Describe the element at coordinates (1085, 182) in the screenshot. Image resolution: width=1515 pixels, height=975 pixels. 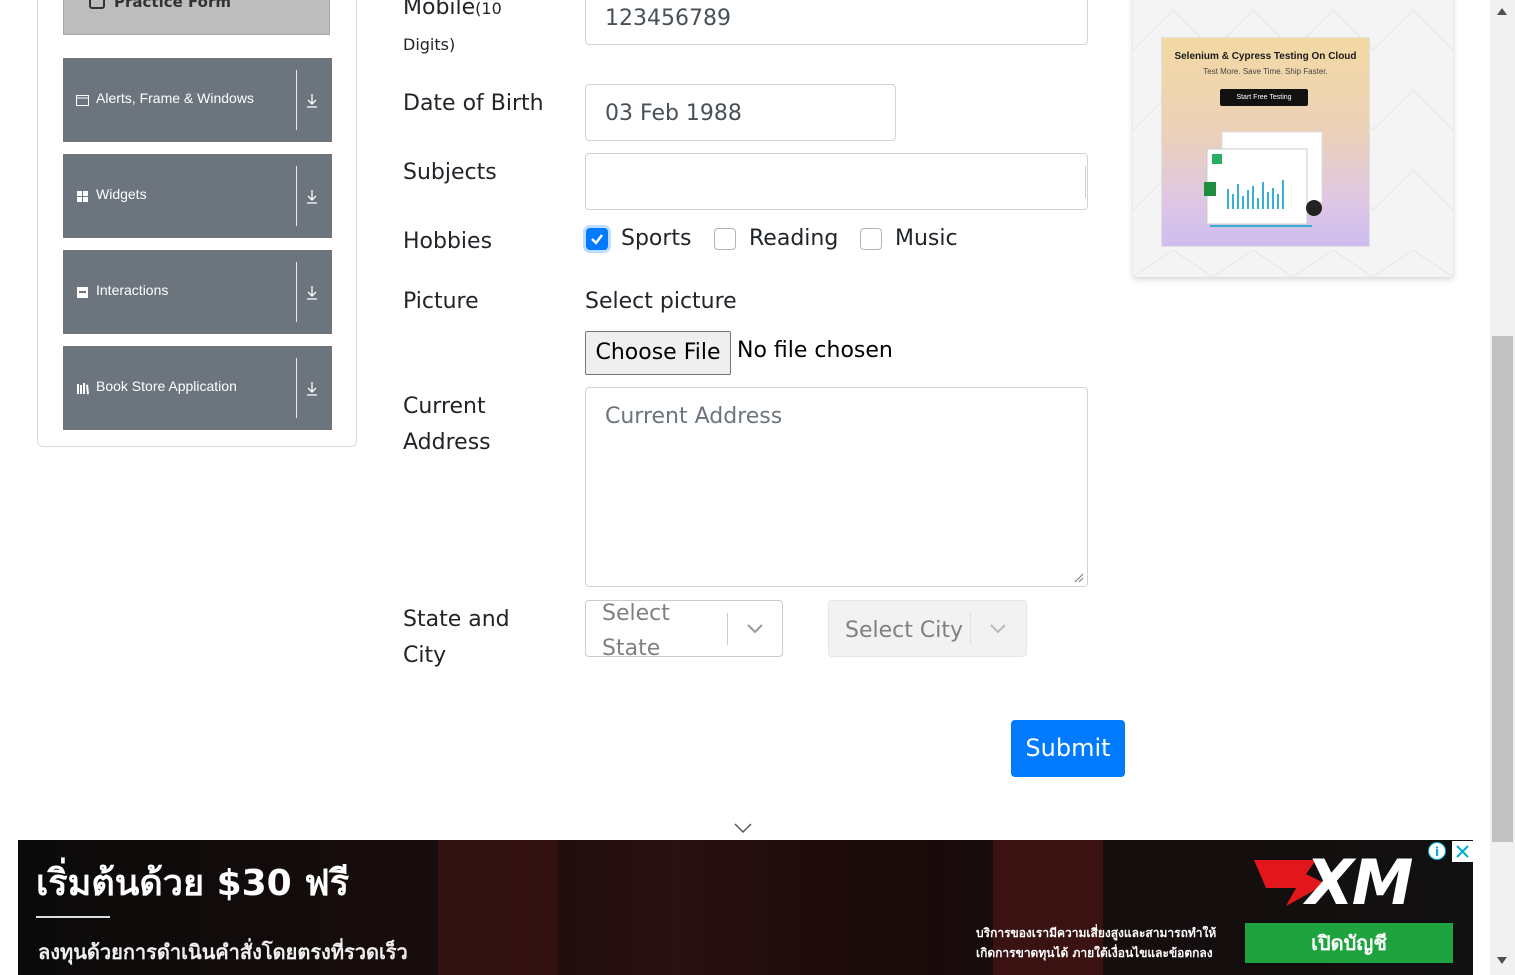
I see `subjects-cursor` at that location.